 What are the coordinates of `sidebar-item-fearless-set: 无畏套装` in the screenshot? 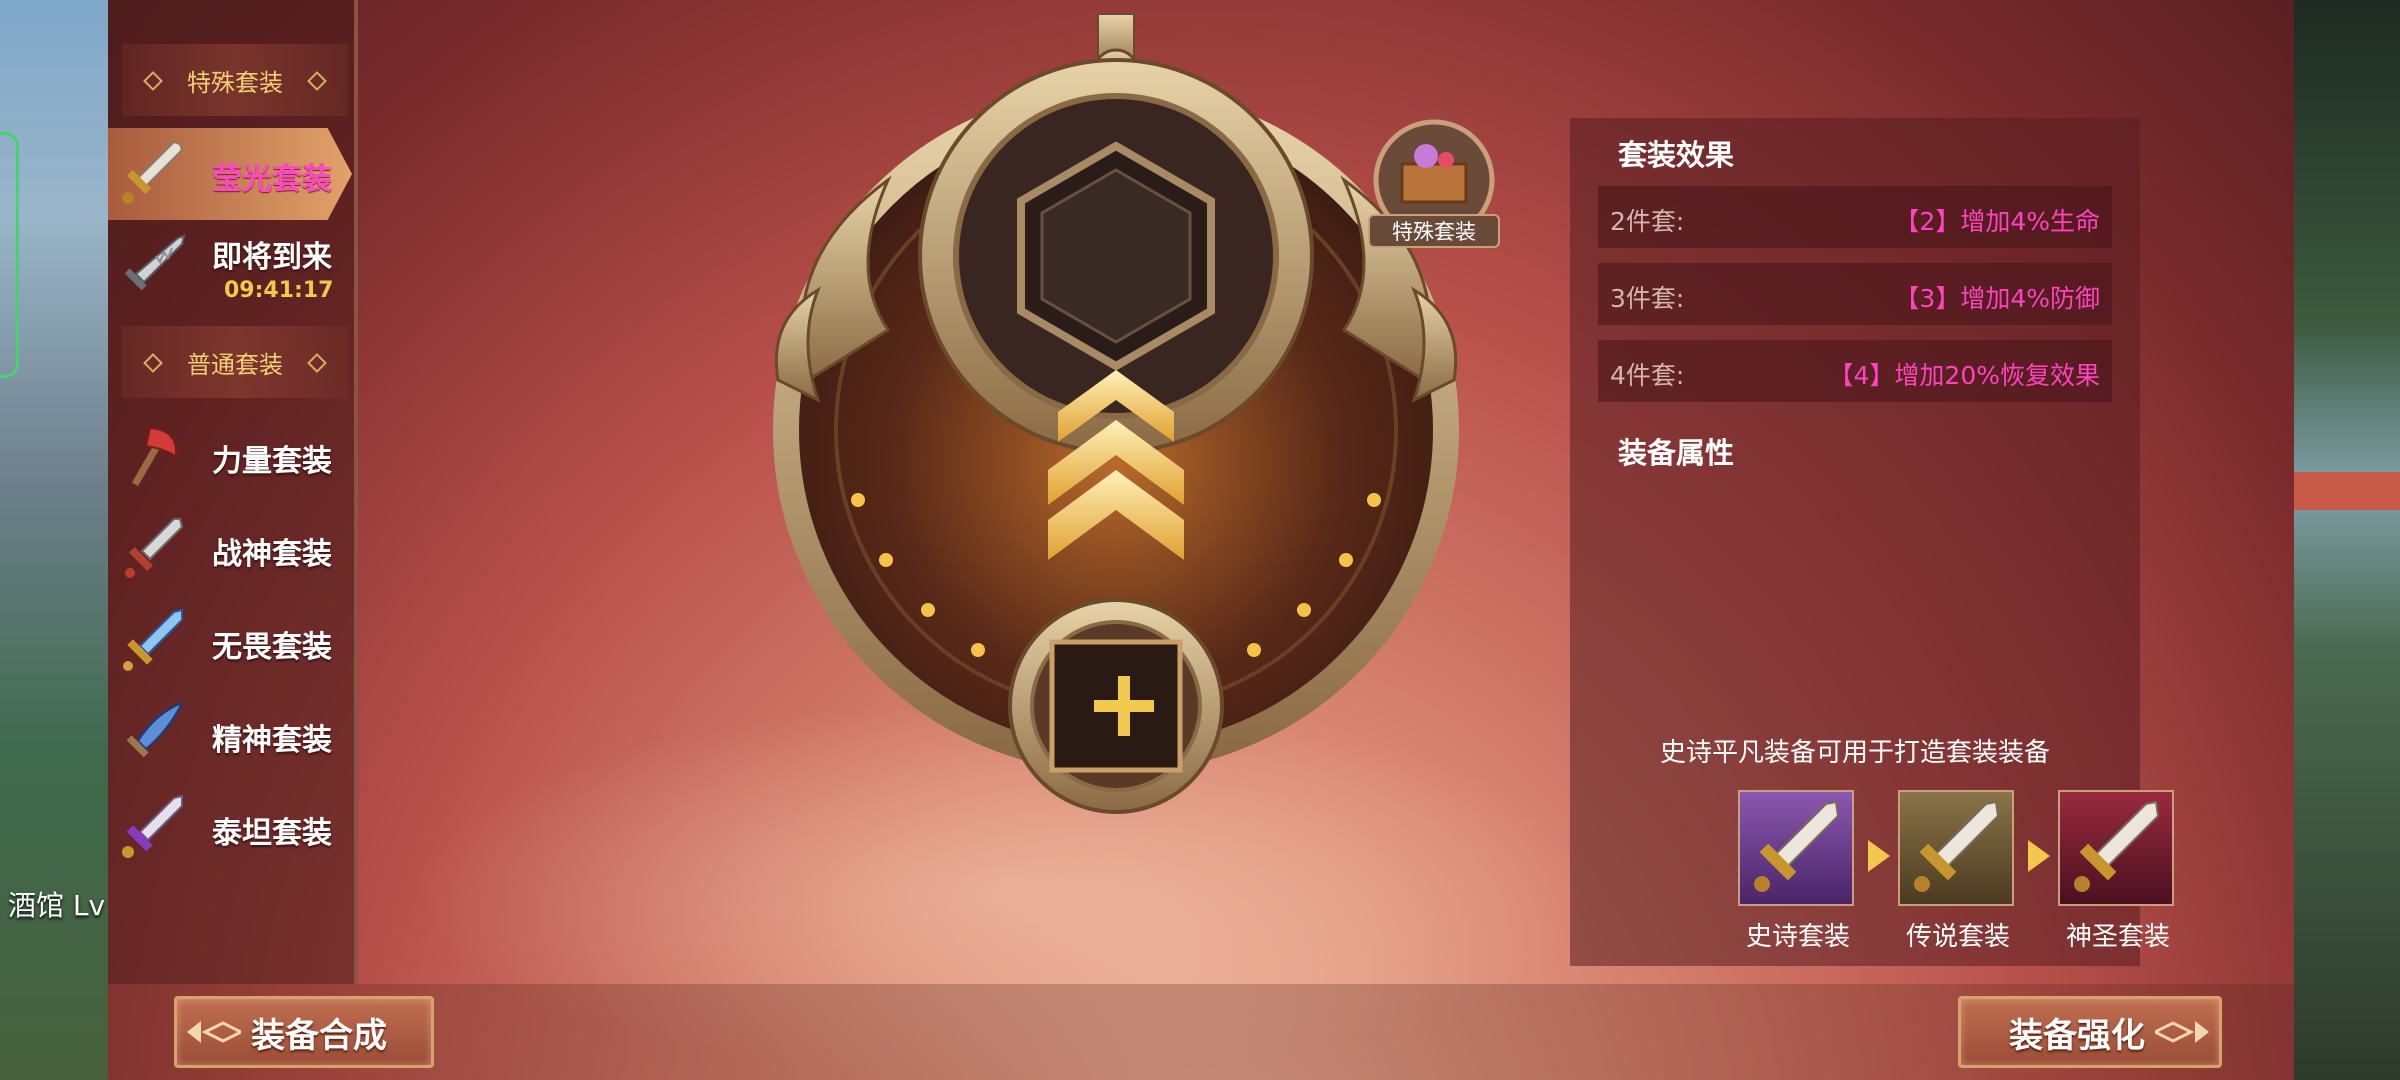 It's located at (230, 642).